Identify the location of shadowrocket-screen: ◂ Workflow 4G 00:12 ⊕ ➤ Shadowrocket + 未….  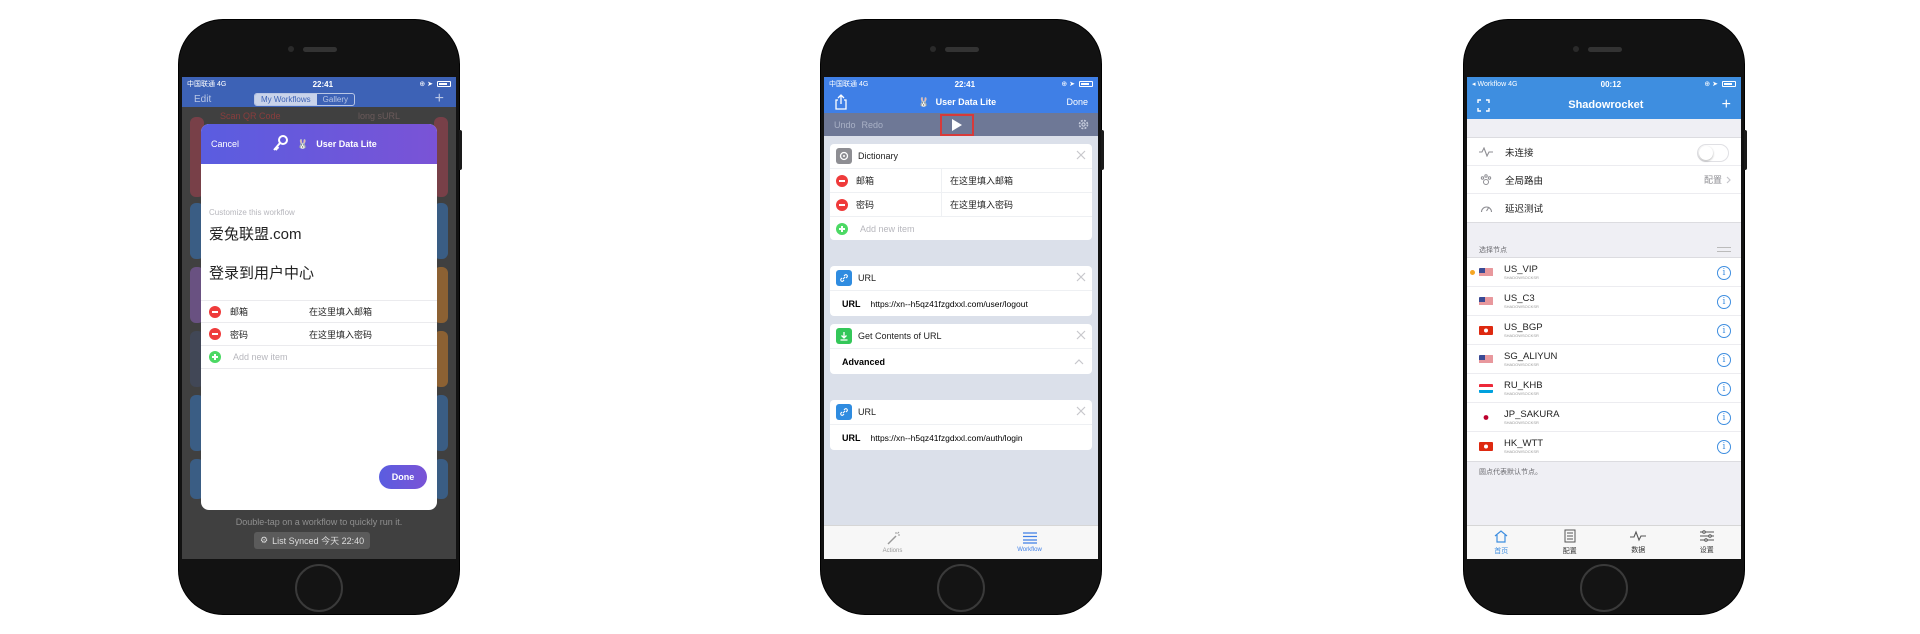
(1604, 318).